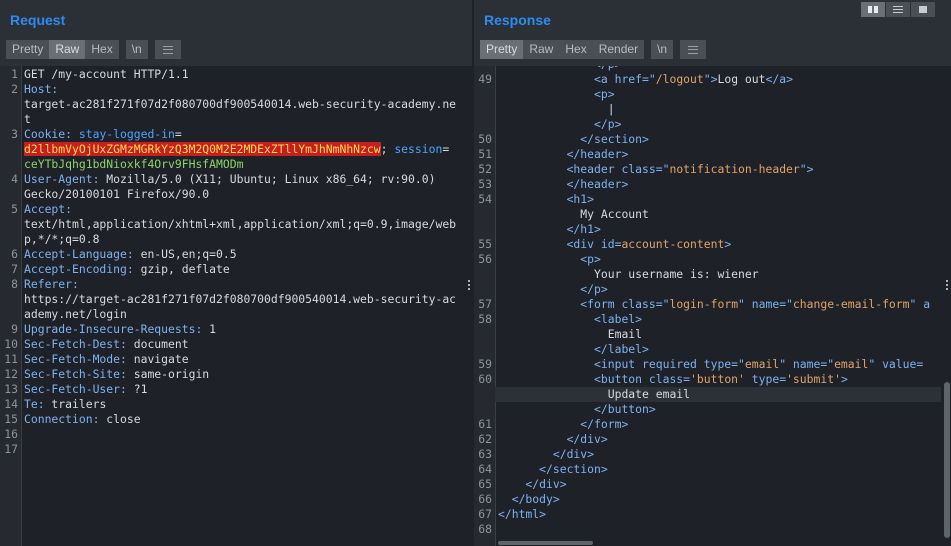  I want to click on response-code-token: required type, so click(687, 364).